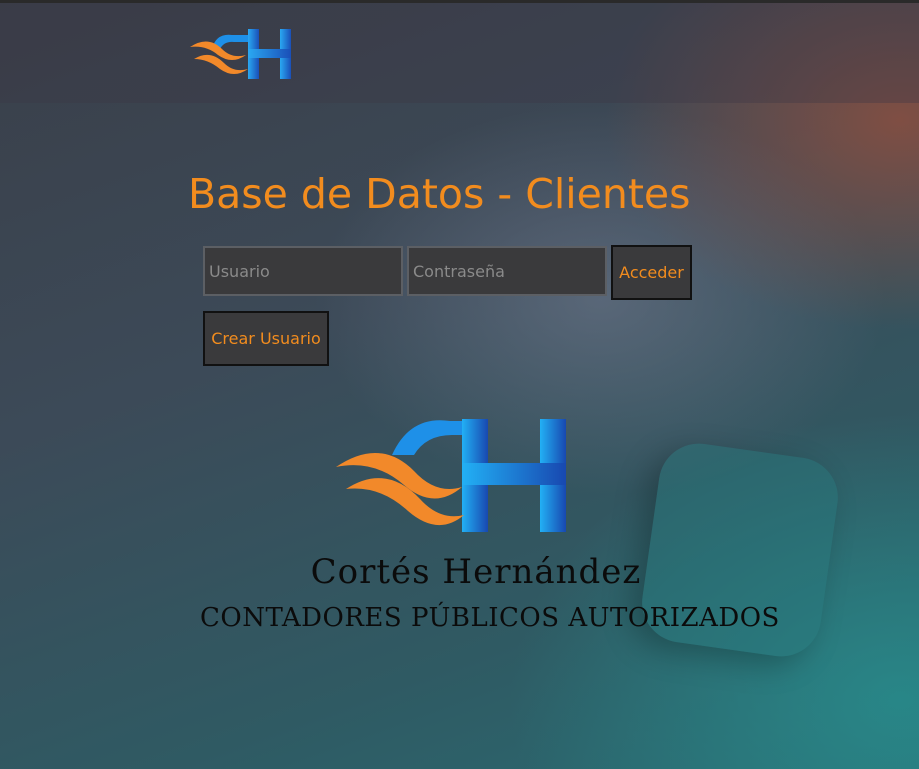 The image size is (919, 769). Describe the element at coordinates (651, 272) in the screenshot. I see `login-button: Acceder` at that location.